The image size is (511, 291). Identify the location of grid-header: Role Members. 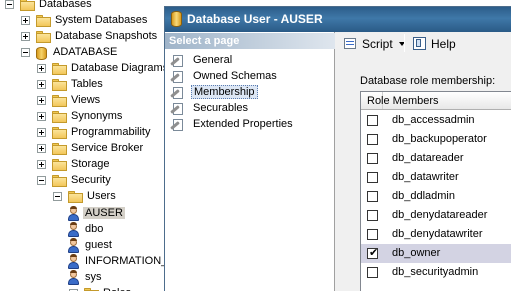
(436, 101).